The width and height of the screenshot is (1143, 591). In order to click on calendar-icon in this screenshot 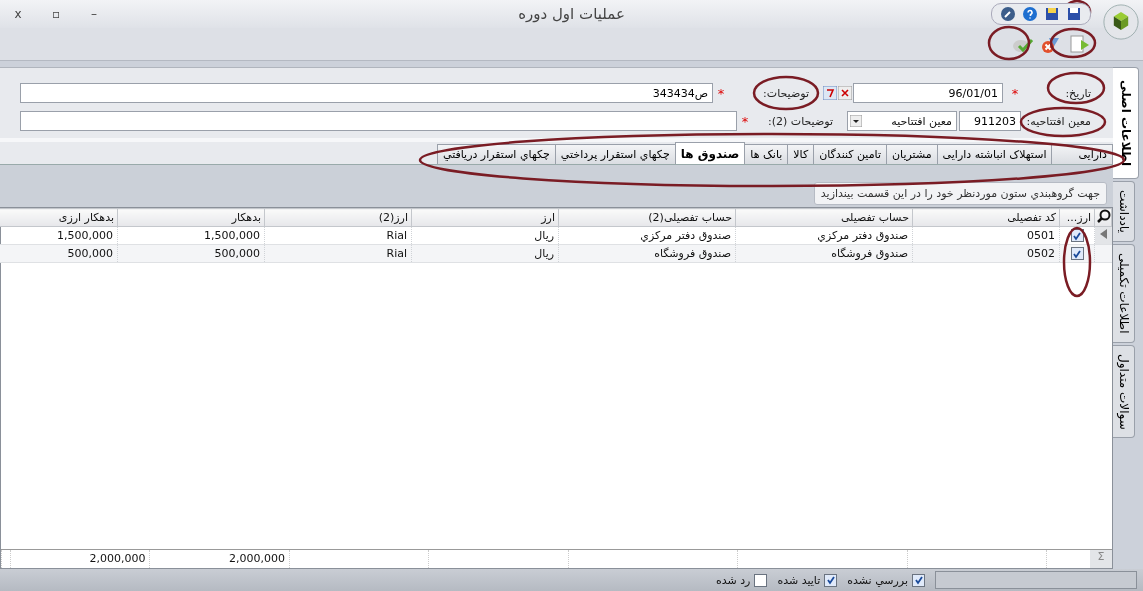, I will do `click(830, 93)`.